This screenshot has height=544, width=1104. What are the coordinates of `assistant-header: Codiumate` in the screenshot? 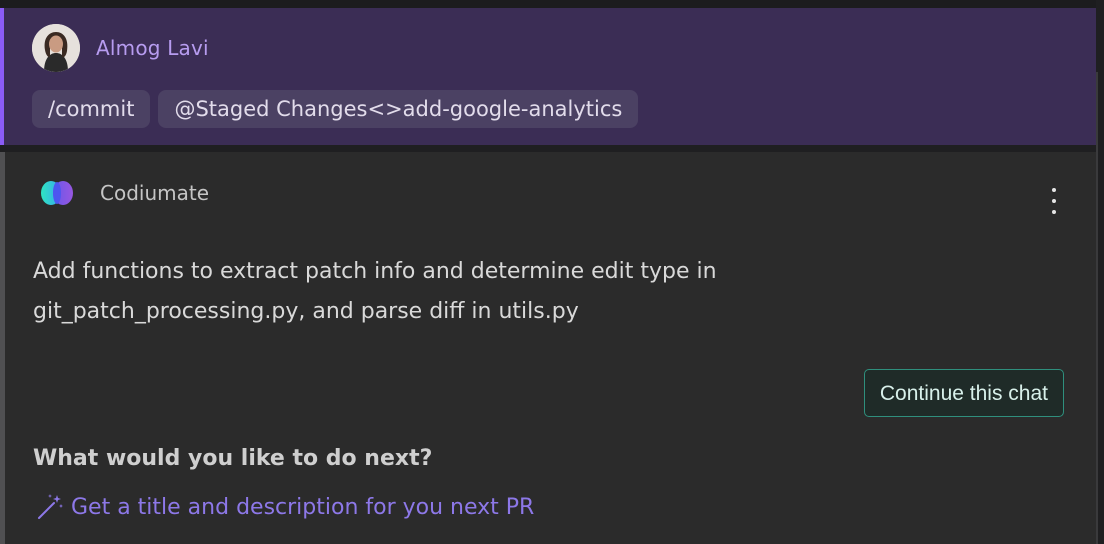 It's located at (123, 193).